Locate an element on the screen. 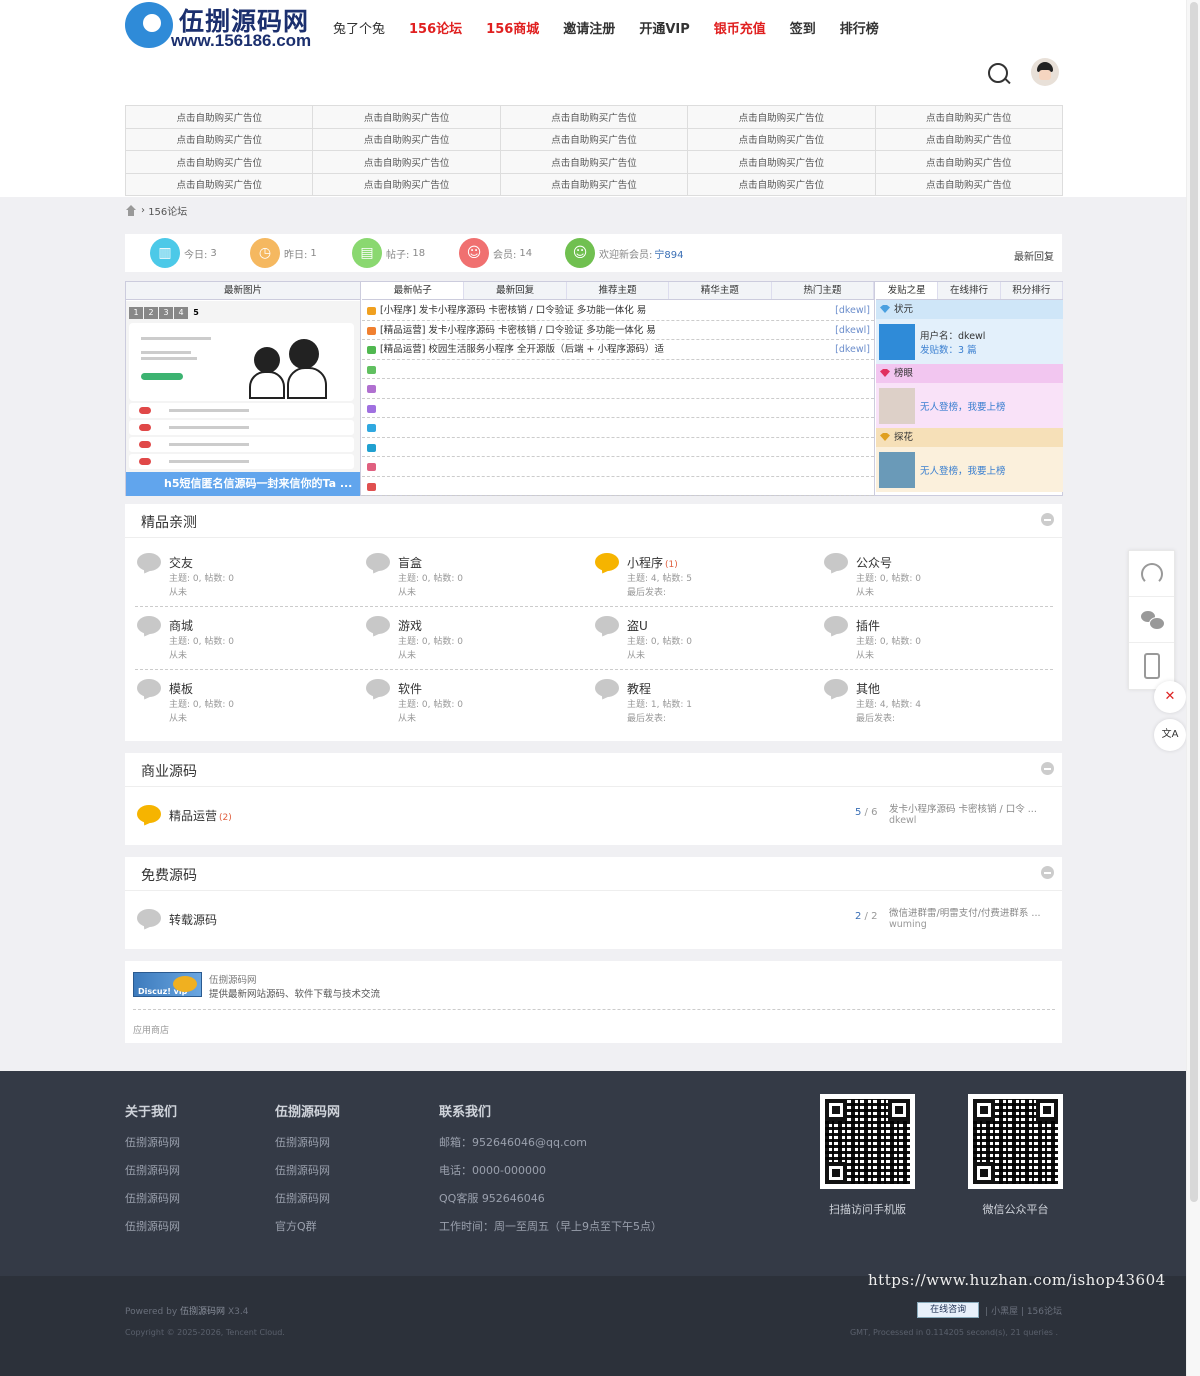 Image resolution: width=1200 pixels, height=1376 pixels. slider-tab: 5 is located at coordinates (196, 313).